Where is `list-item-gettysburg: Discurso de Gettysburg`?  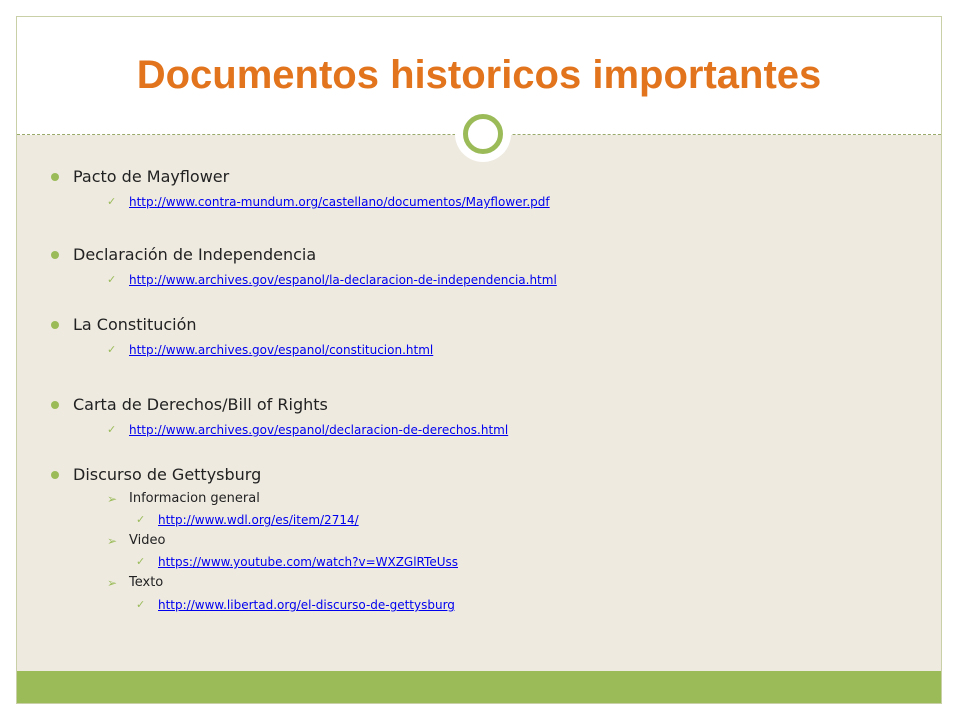
list-item-gettysburg: Discurso de Gettysburg is located at coordinates (156, 475).